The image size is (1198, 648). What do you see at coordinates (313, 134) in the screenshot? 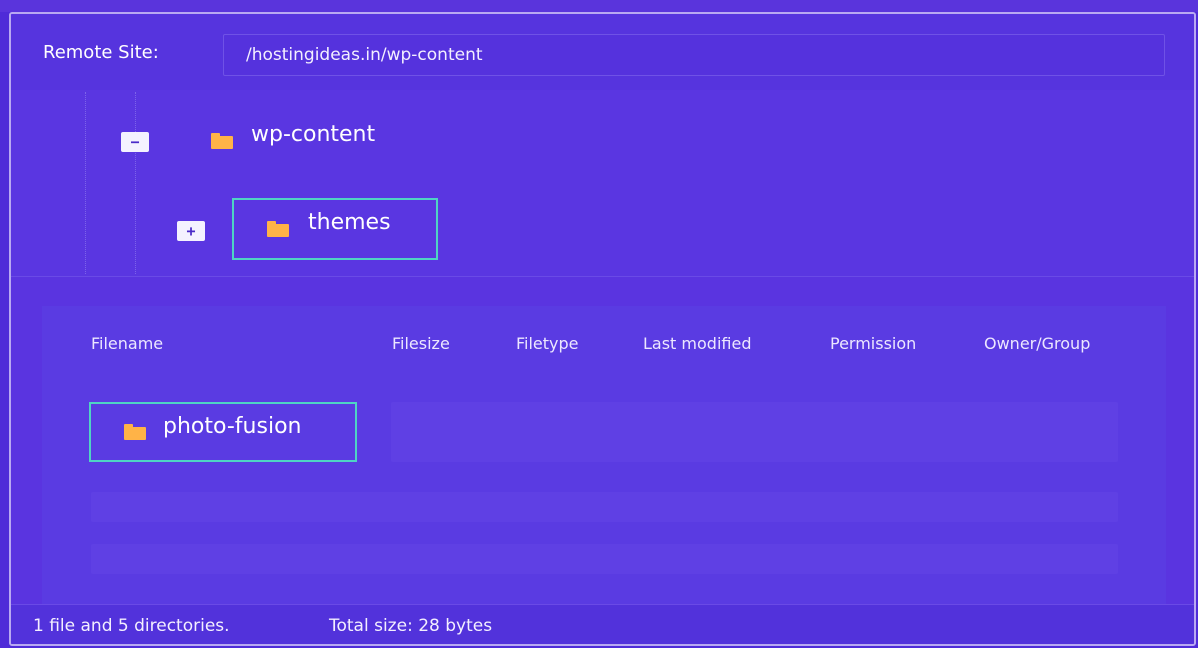
I see `tree-node-wp-content: wp-content` at bounding box center [313, 134].